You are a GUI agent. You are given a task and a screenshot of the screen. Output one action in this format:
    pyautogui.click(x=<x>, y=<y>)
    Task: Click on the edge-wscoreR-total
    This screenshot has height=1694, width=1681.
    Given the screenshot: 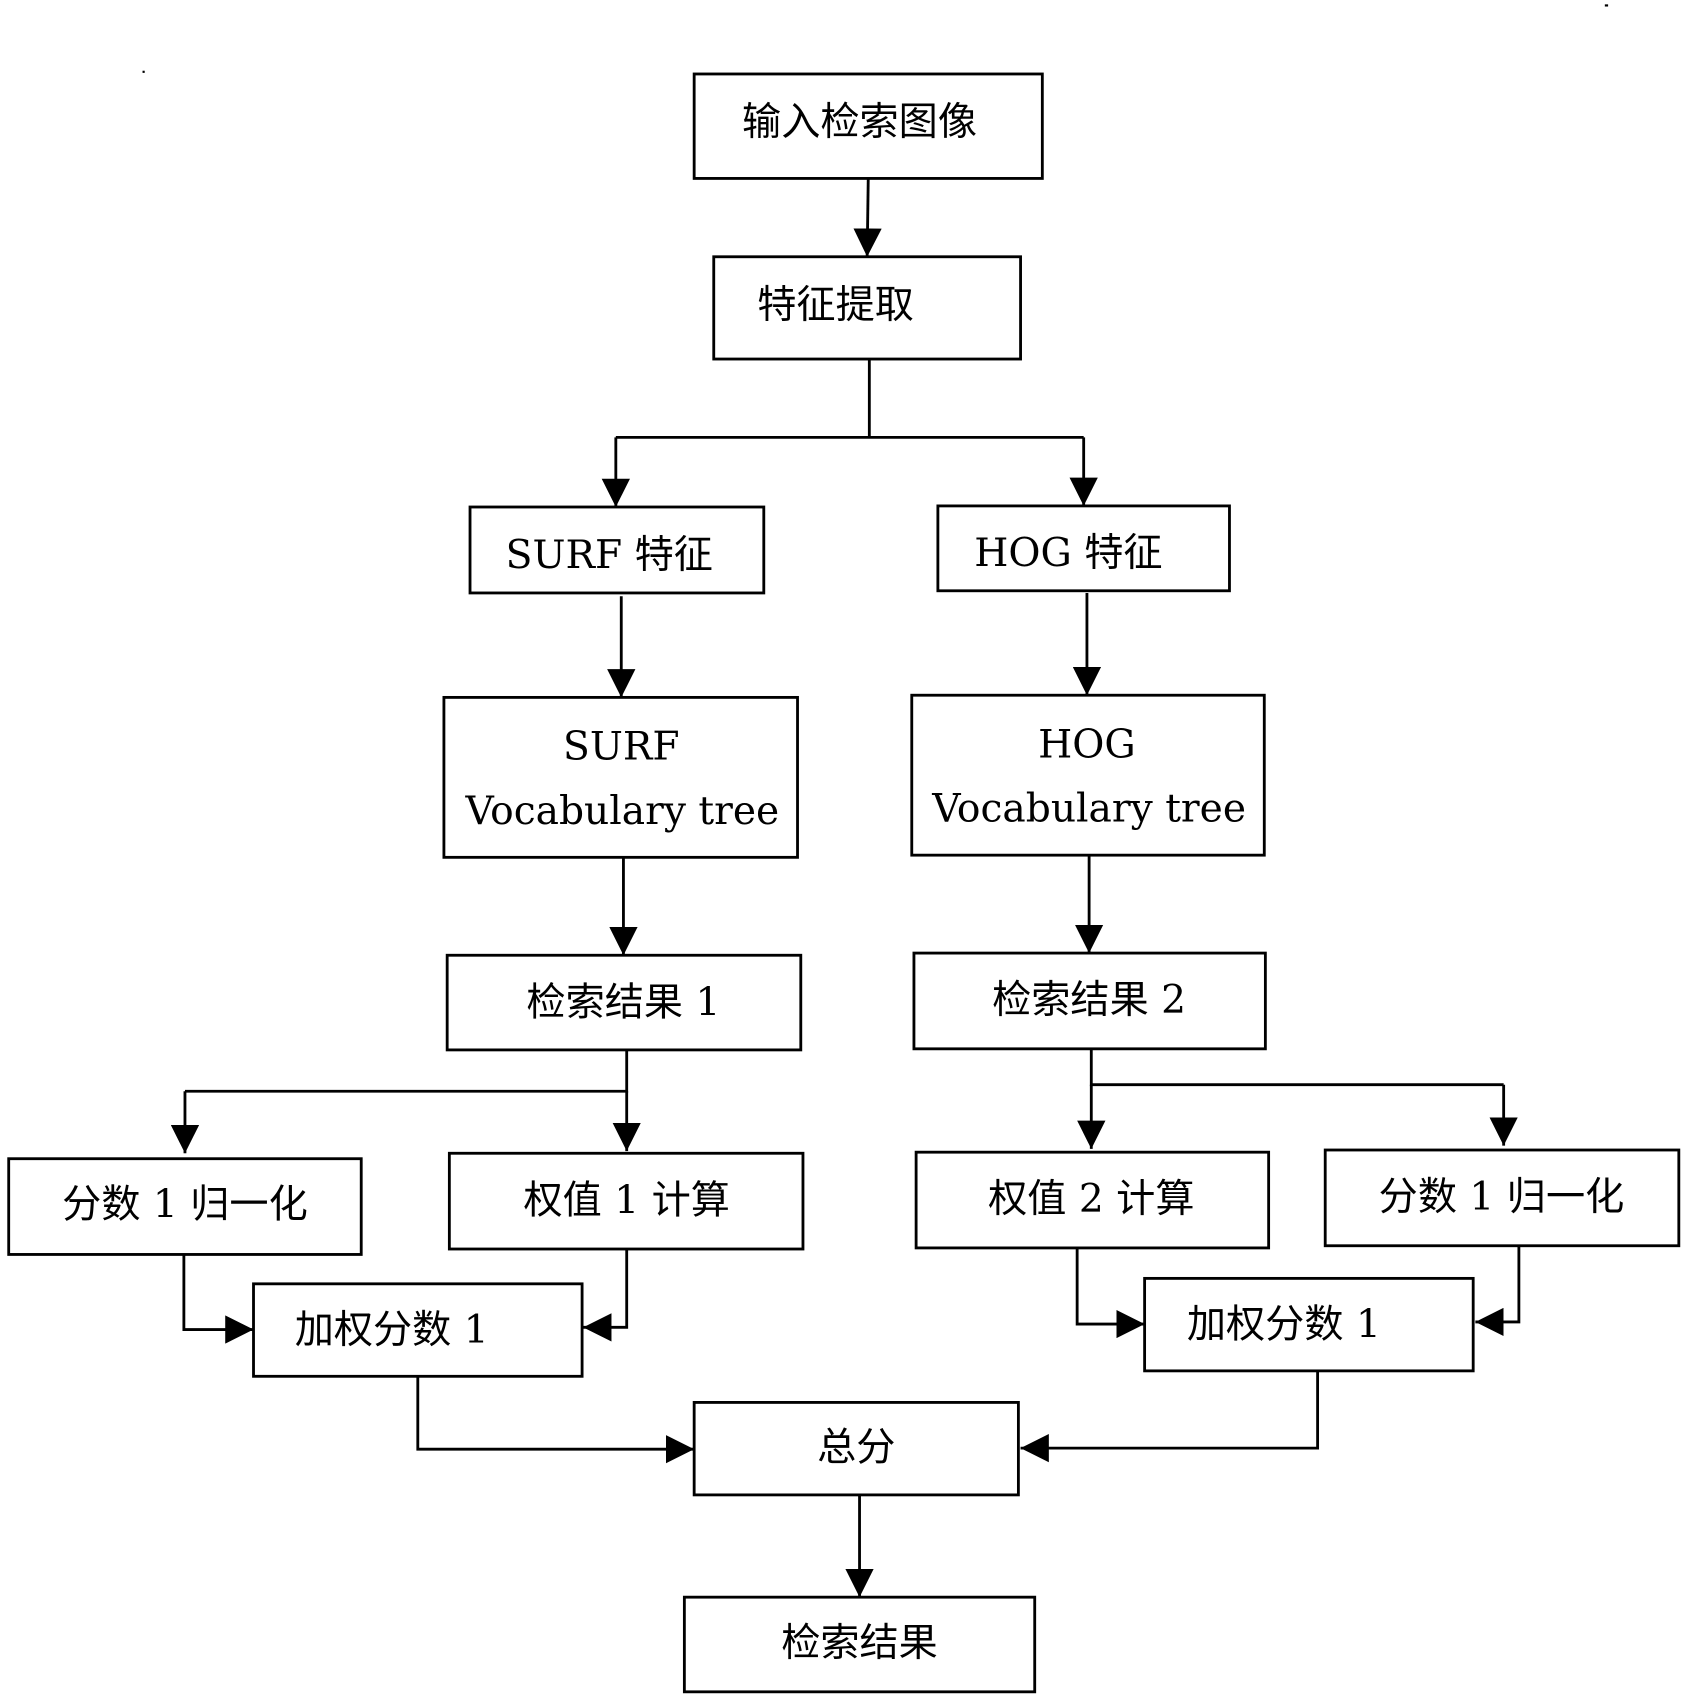 What is the action you would take?
    pyautogui.click(x=1170, y=1416)
    